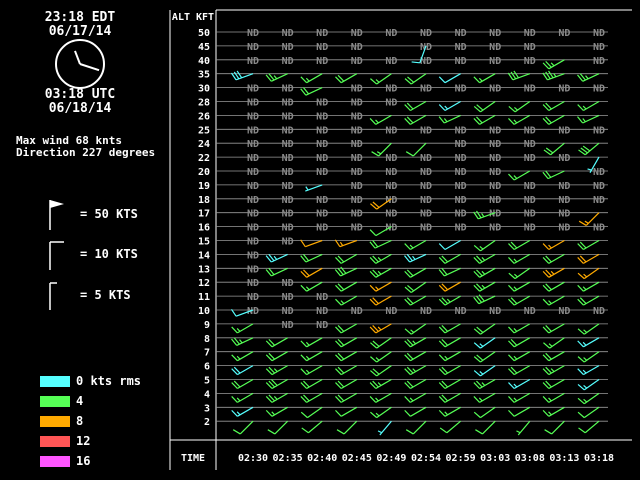 Image resolution: width=640 pixels, height=480 pixels. I want to click on alt-tick-label: 10, so click(204, 311).